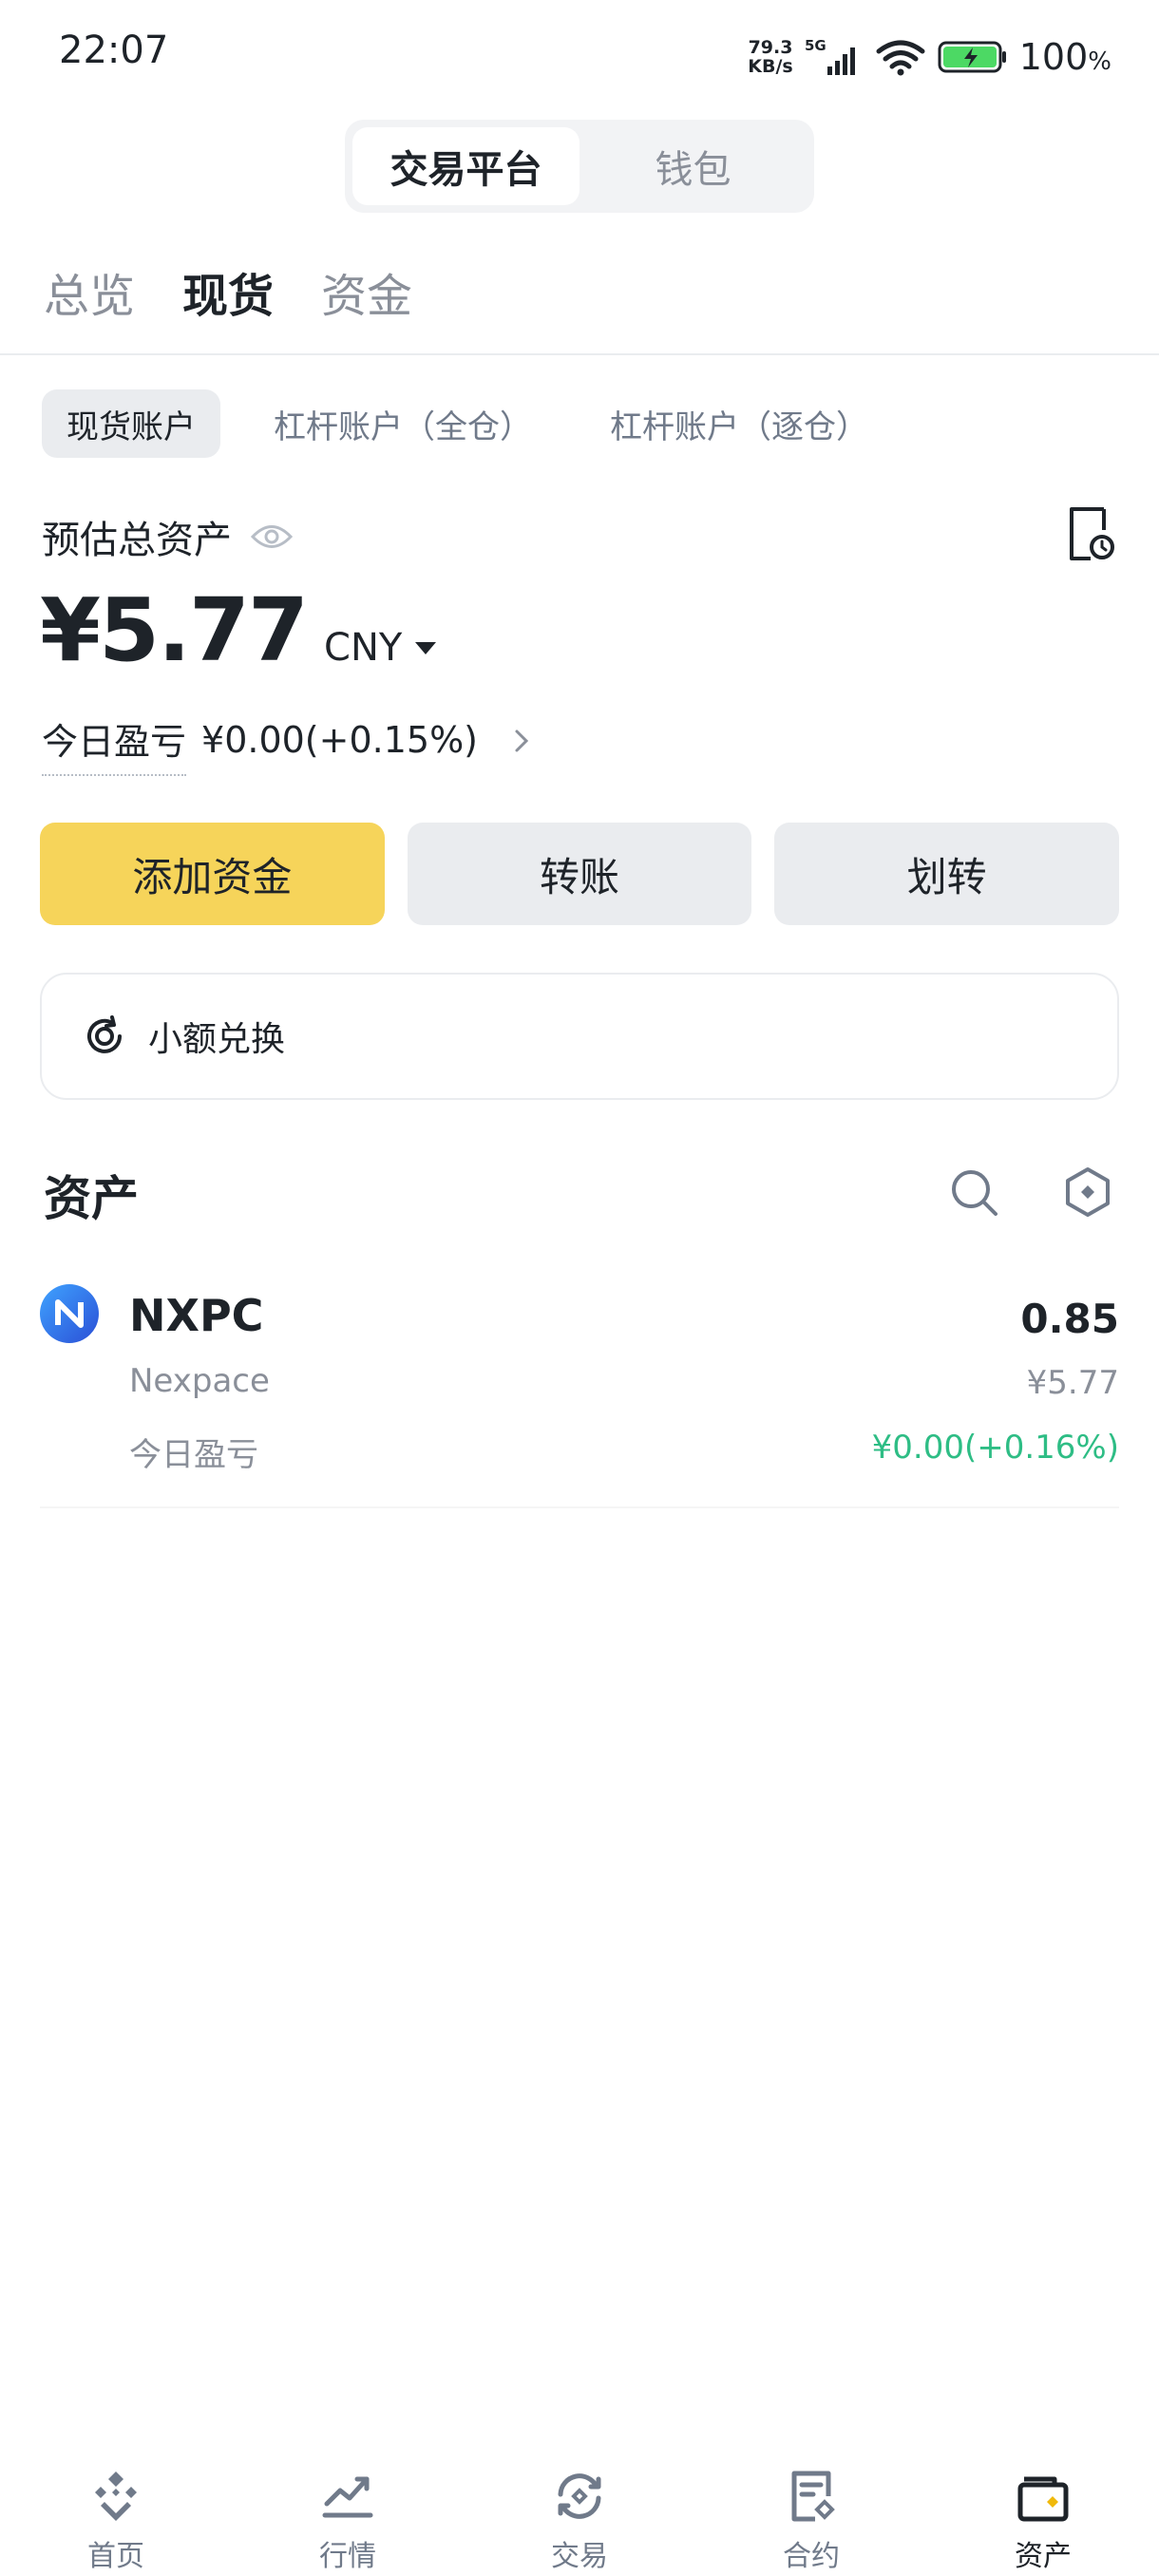 This screenshot has width=1159, height=2576. I want to click on nav-futures-label: 合约, so click(811, 2556).